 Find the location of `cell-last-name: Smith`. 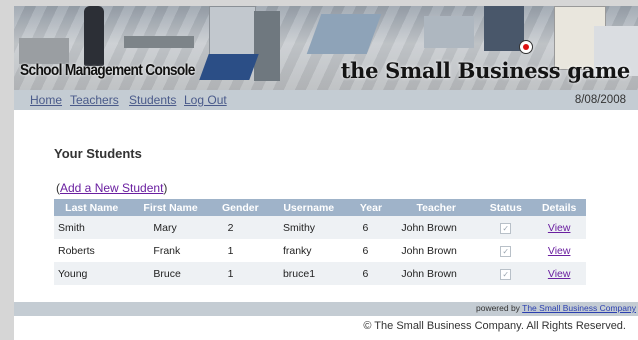

cell-last-name: Smith is located at coordinates (92, 227).